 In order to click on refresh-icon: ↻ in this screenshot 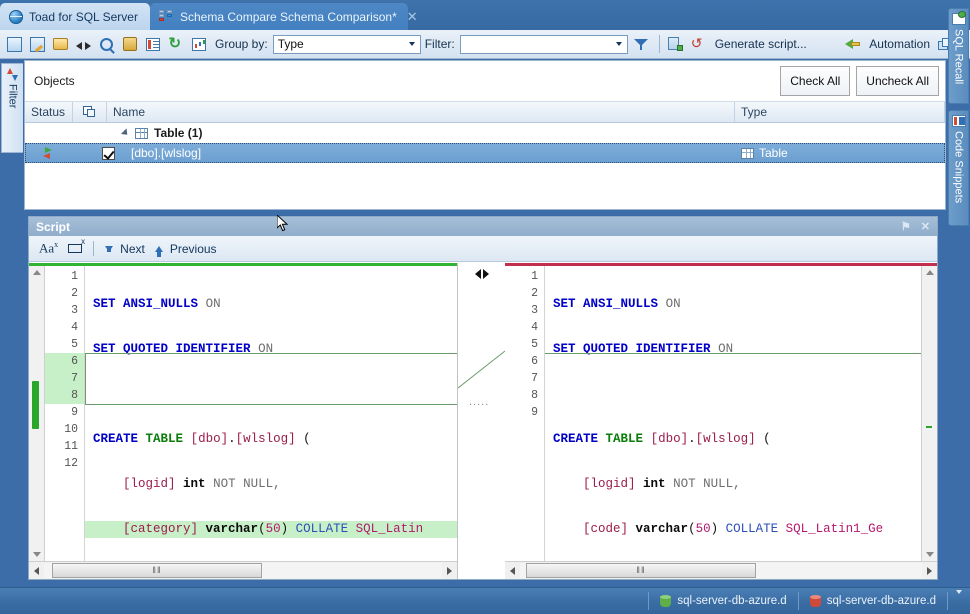, I will do `click(175, 44)`.